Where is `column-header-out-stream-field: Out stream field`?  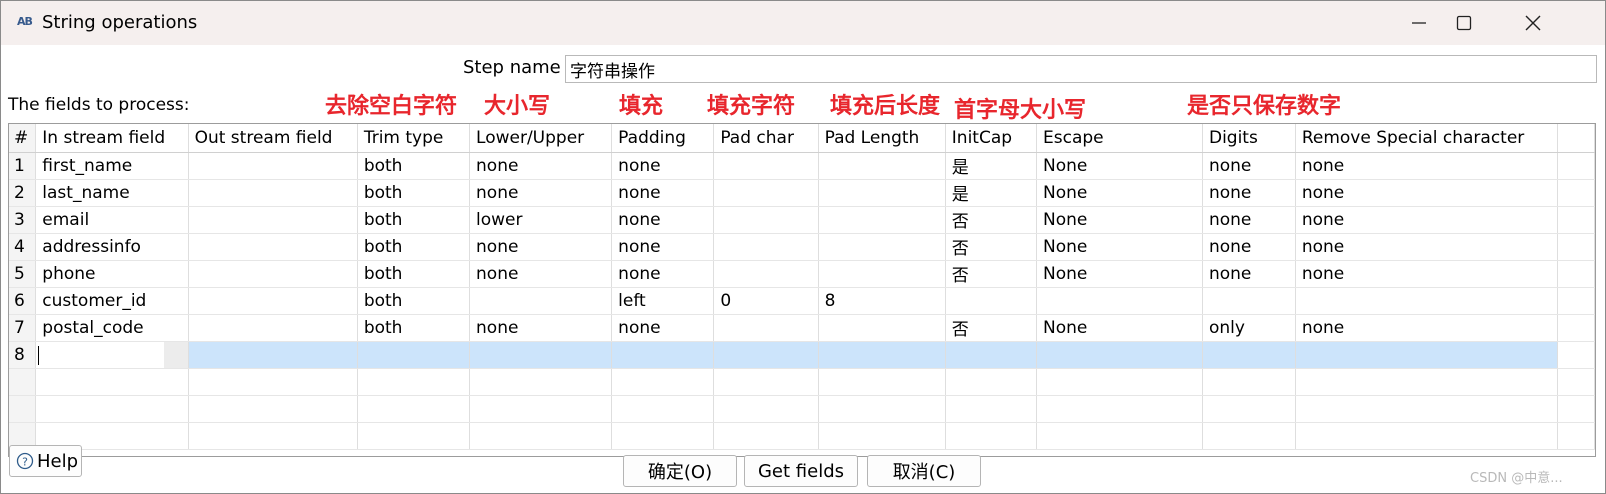 column-header-out-stream-field: Out stream field is located at coordinates (273, 138).